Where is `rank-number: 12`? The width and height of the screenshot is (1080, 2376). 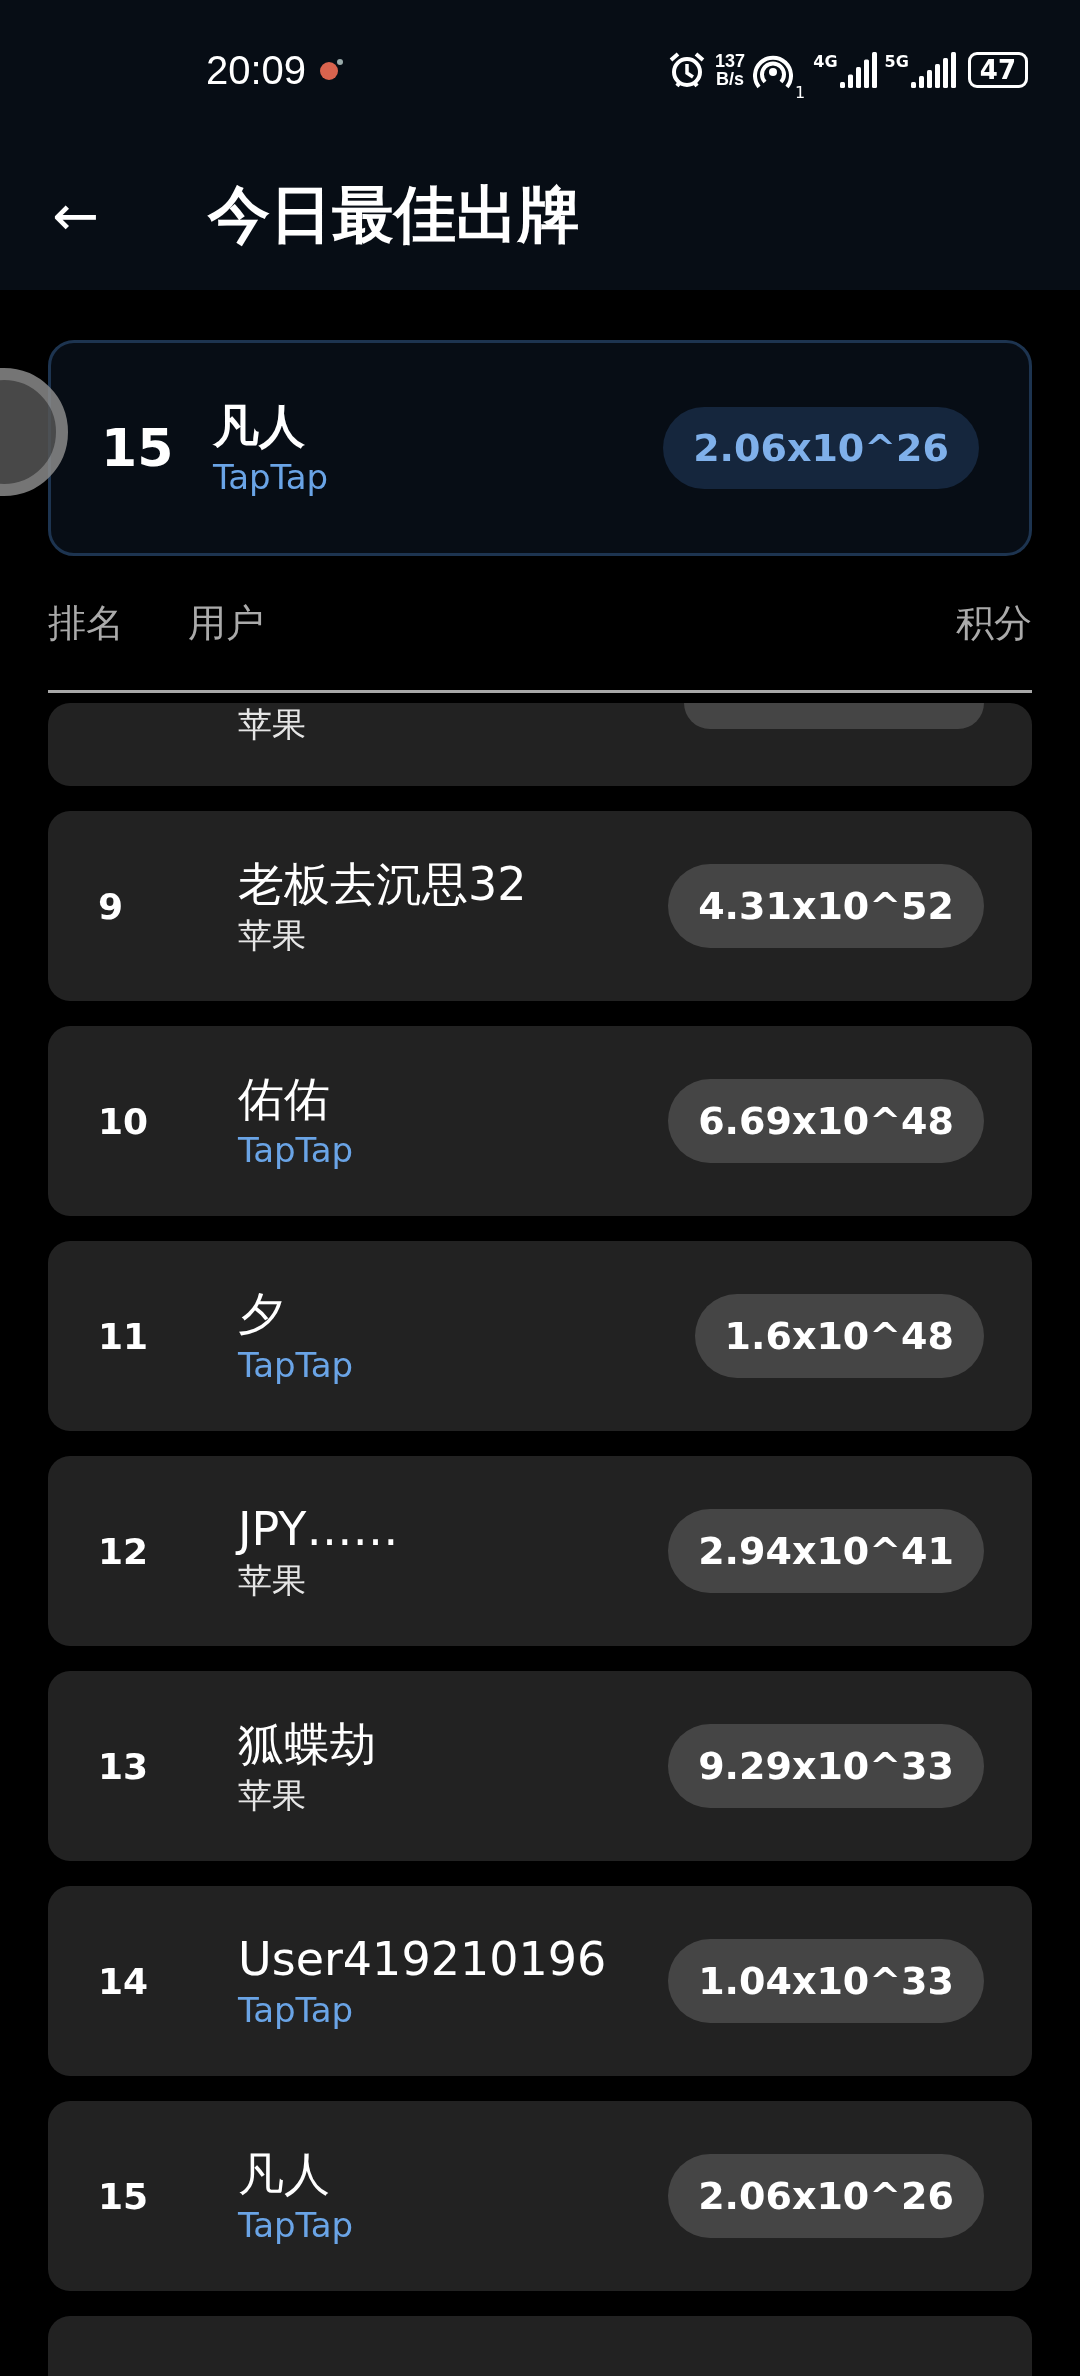 rank-number: 12 is located at coordinates (124, 1551).